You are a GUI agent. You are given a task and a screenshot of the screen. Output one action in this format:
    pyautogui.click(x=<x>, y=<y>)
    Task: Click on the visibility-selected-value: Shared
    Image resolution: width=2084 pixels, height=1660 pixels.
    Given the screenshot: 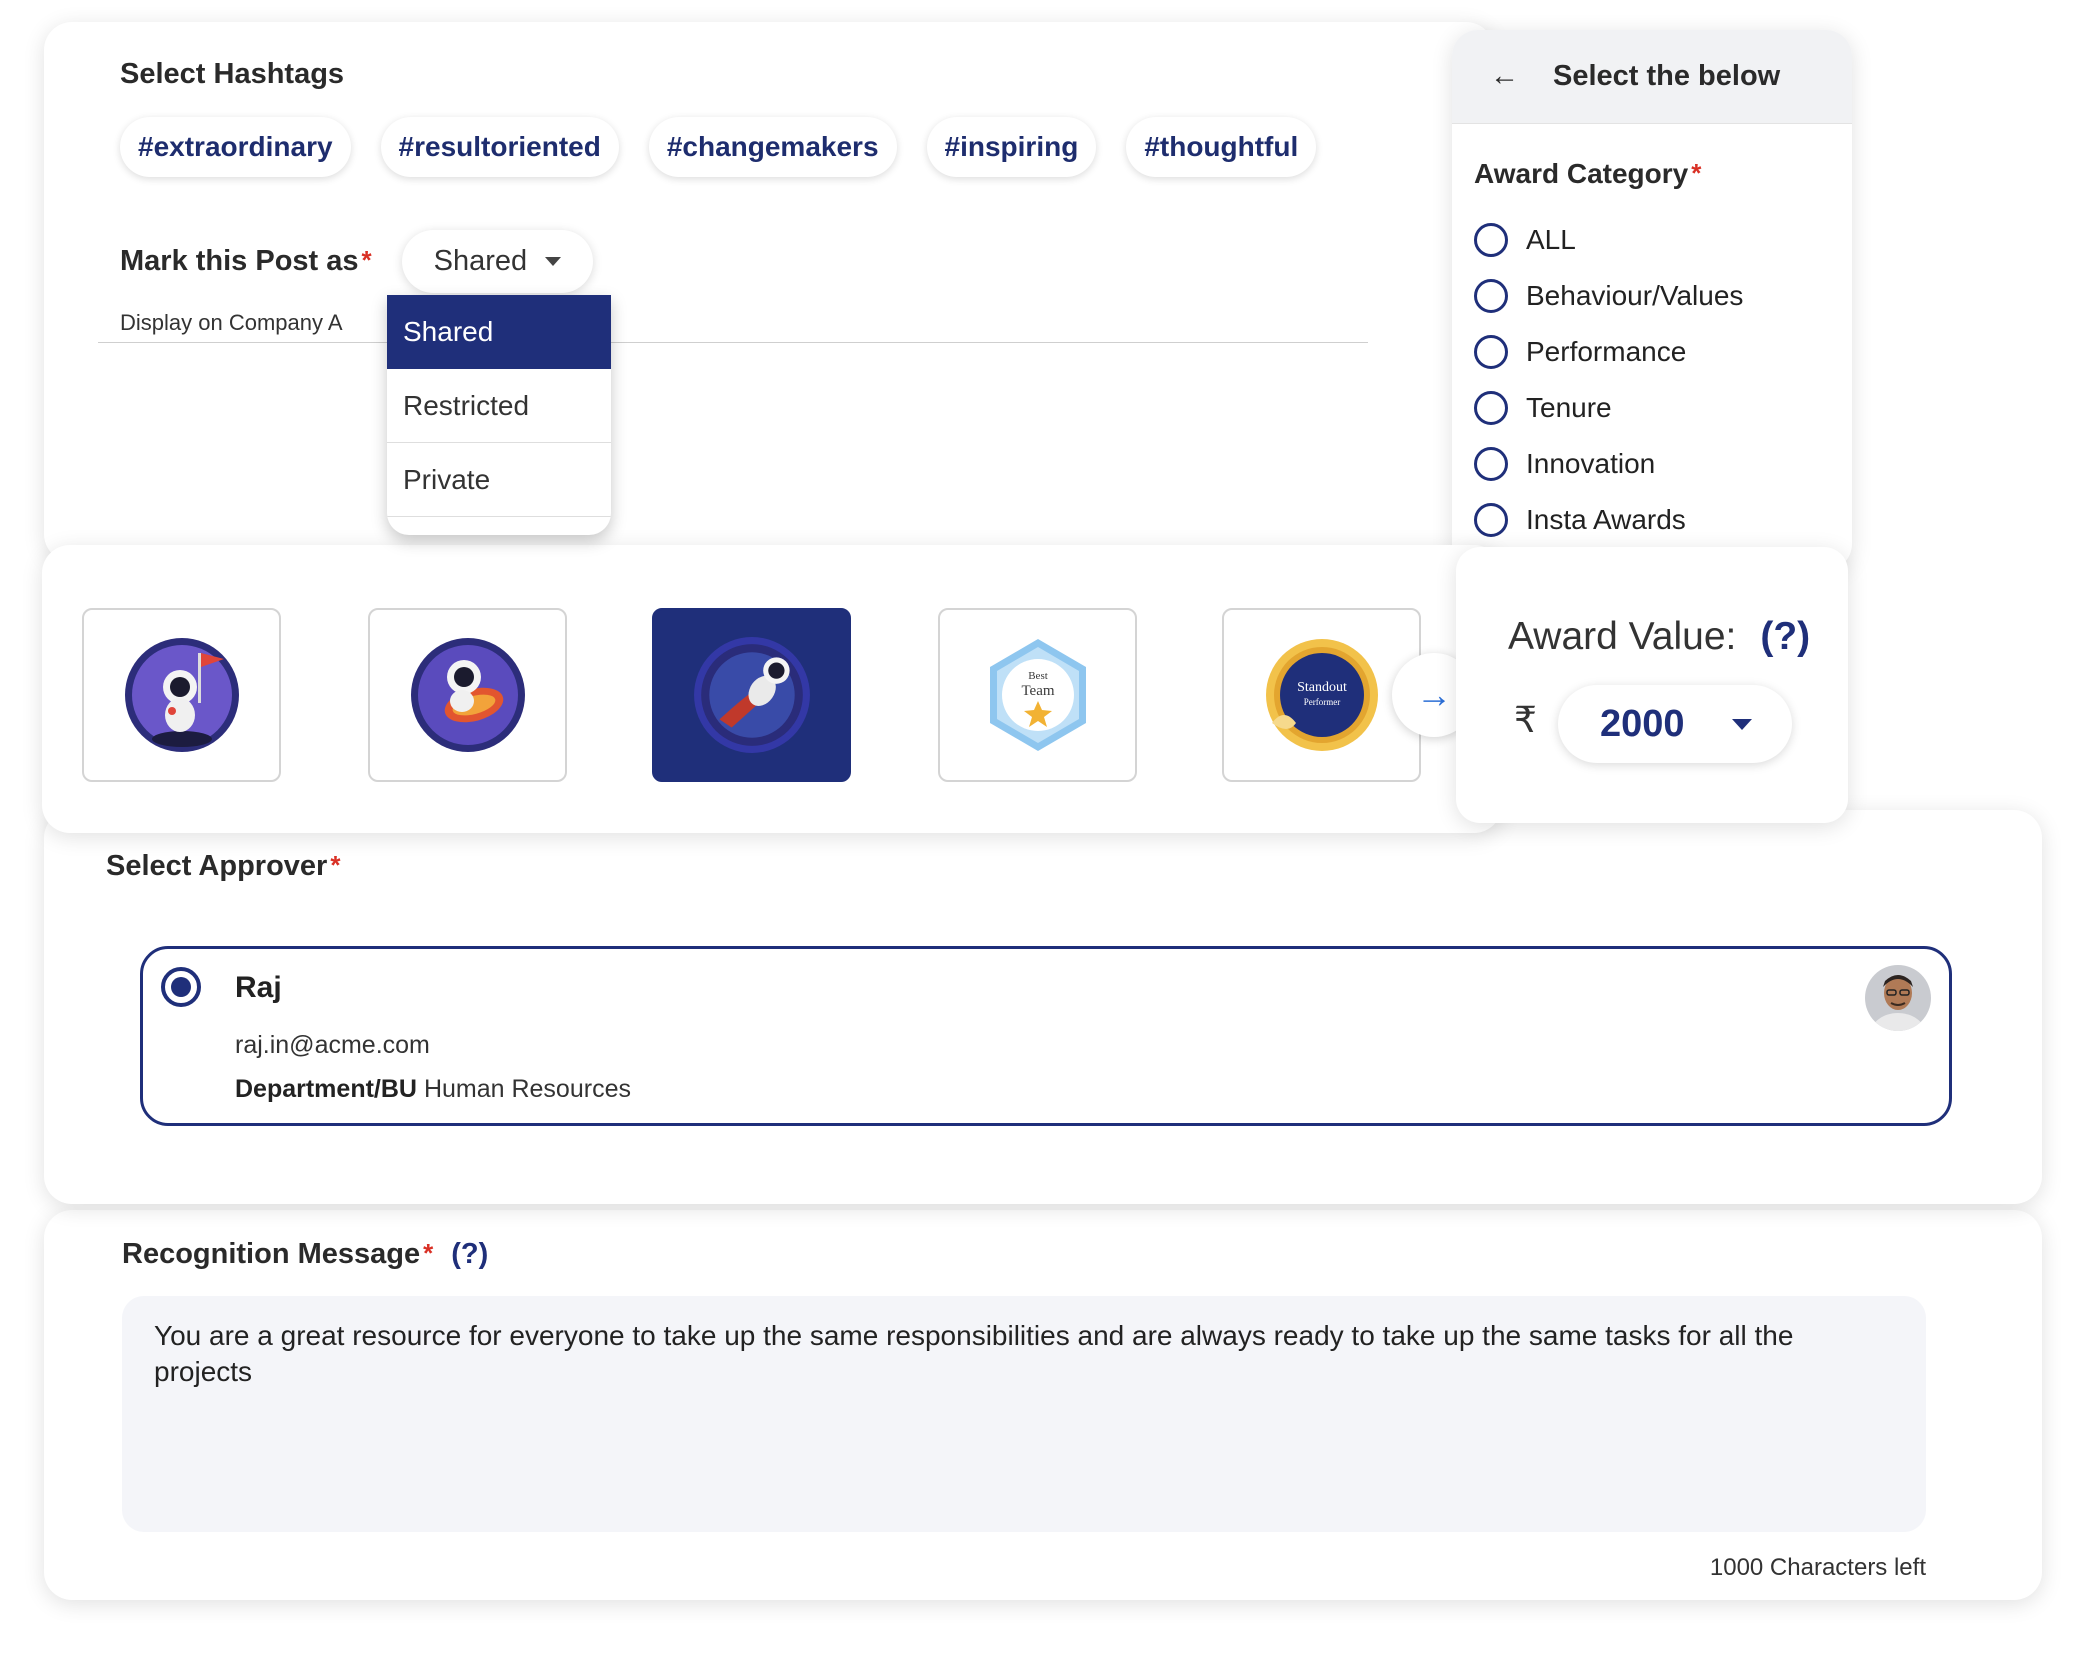 What is the action you would take?
    pyautogui.click(x=480, y=261)
    